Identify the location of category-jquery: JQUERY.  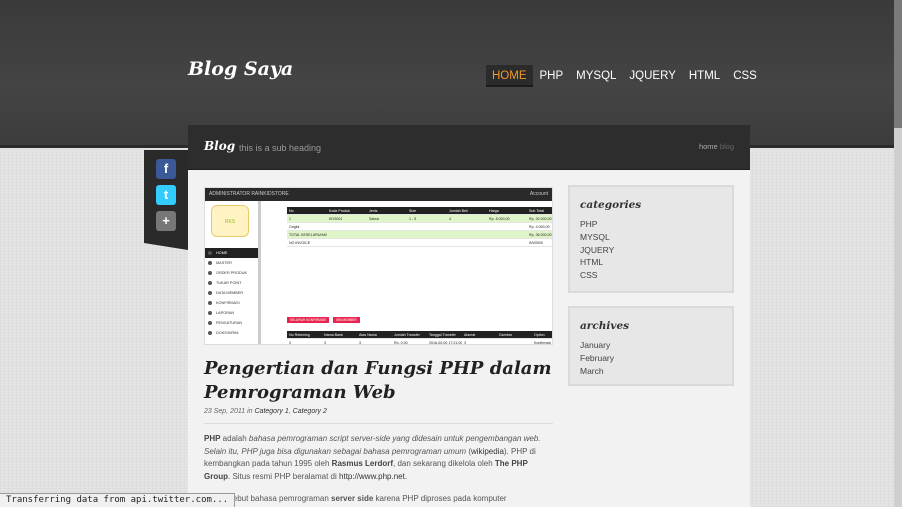
(651, 250).